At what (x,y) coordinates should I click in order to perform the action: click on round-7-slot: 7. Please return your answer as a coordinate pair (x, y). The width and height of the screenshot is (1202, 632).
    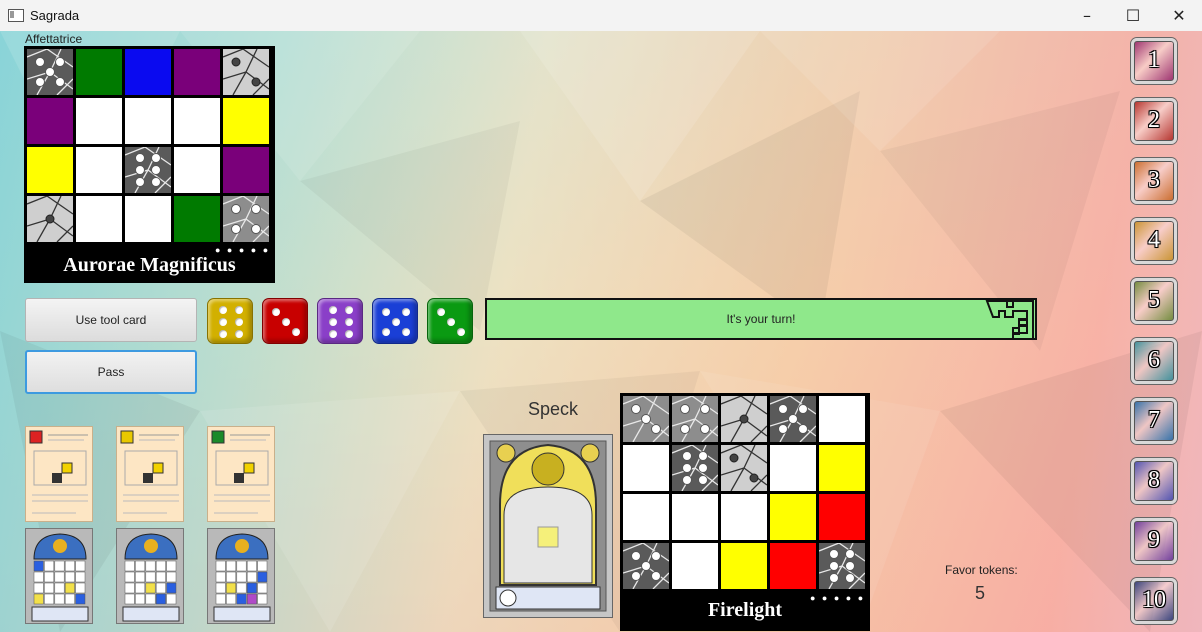
    Looking at the image, I should click on (1154, 421).